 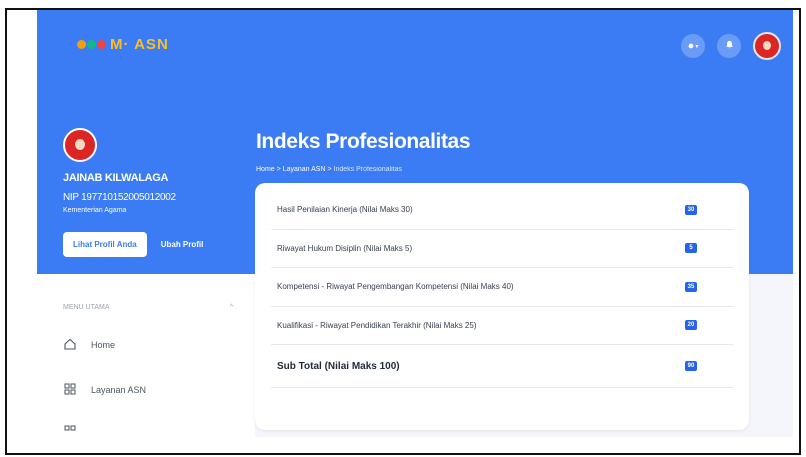 What do you see at coordinates (345, 248) in the screenshot?
I see `score-label: Riwayat Hukum Disiplin (Nilai Maks 5)` at bounding box center [345, 248].